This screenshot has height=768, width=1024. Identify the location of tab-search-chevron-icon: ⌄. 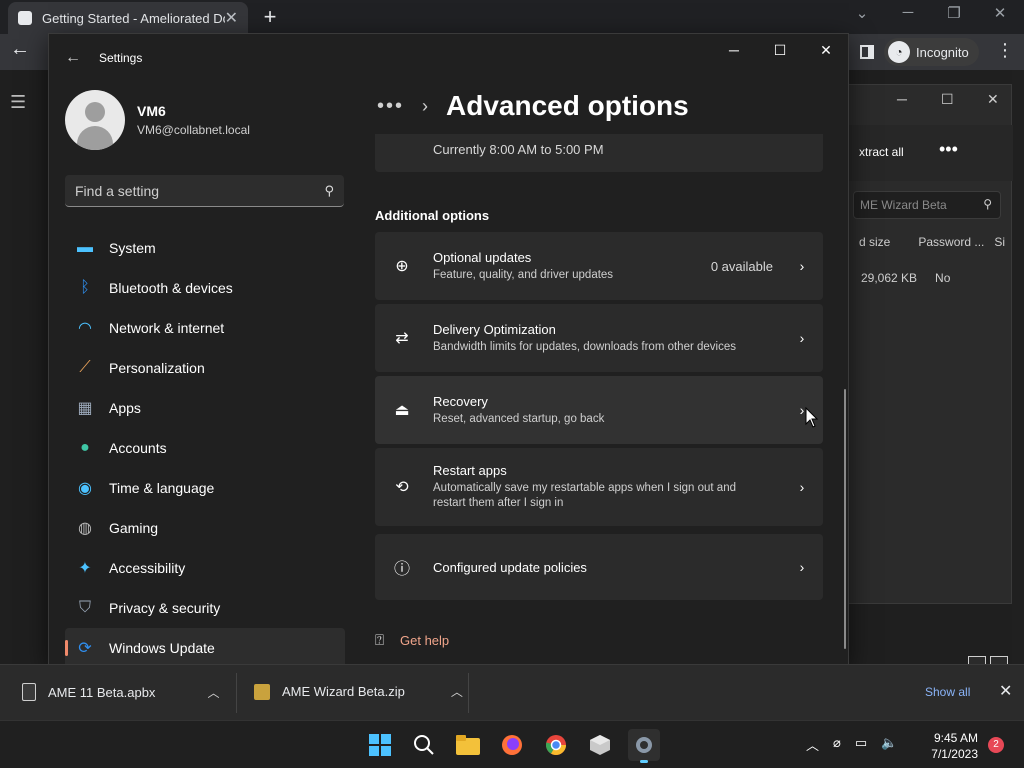
(862, 13).